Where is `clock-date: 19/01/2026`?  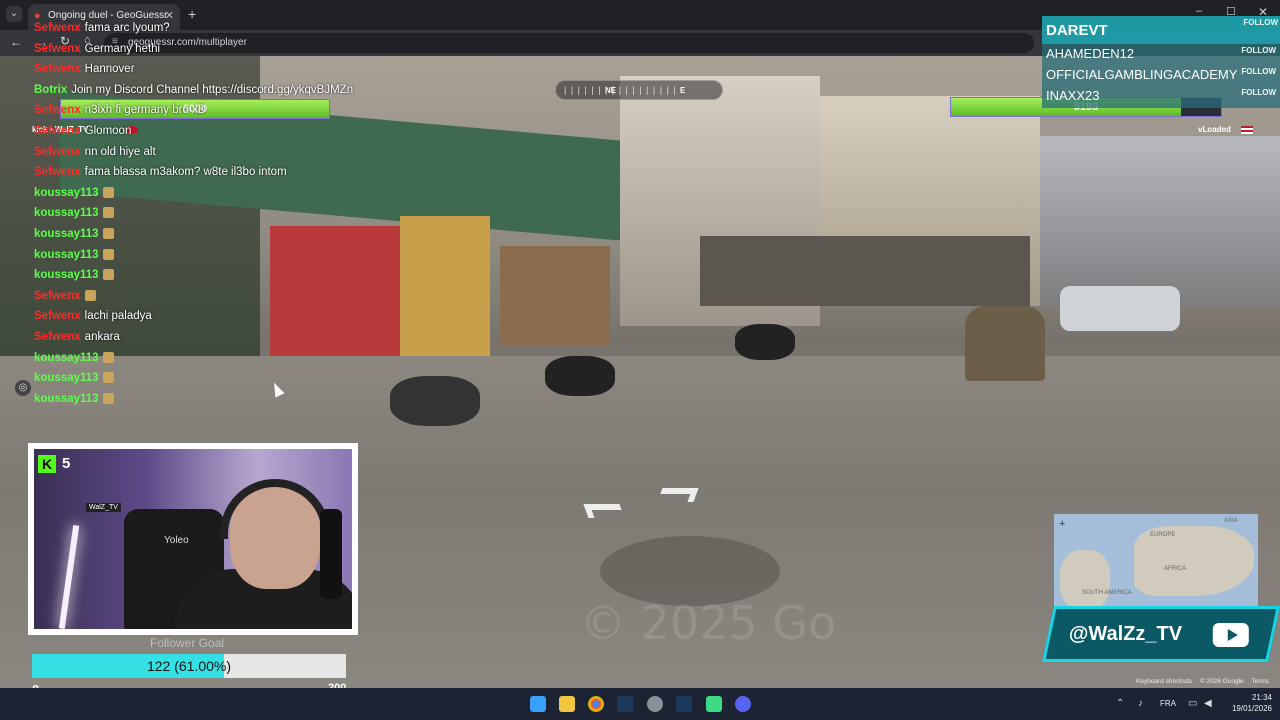 clock-date: 19/01/2026 is located at coordinates (1251, 708).